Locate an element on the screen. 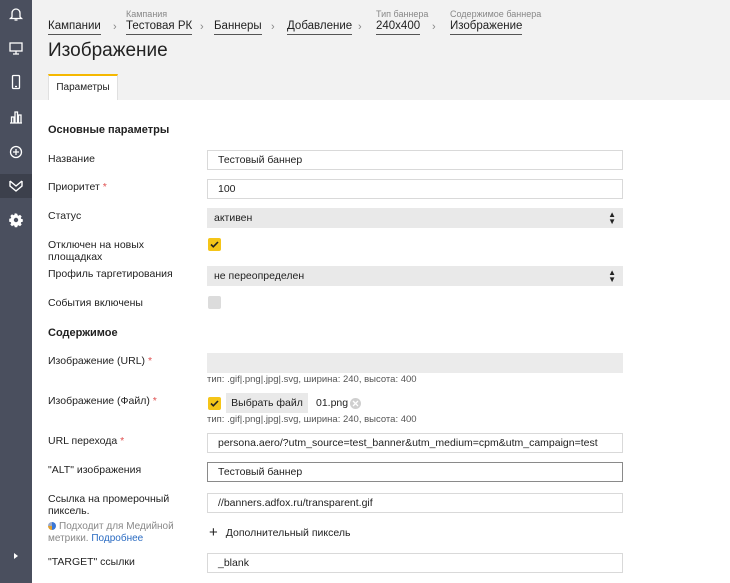 This screenshot has width=730, height=583. breadcrumb-campaign: Кампания Тестовая РК is located at coordinates (159, 22).